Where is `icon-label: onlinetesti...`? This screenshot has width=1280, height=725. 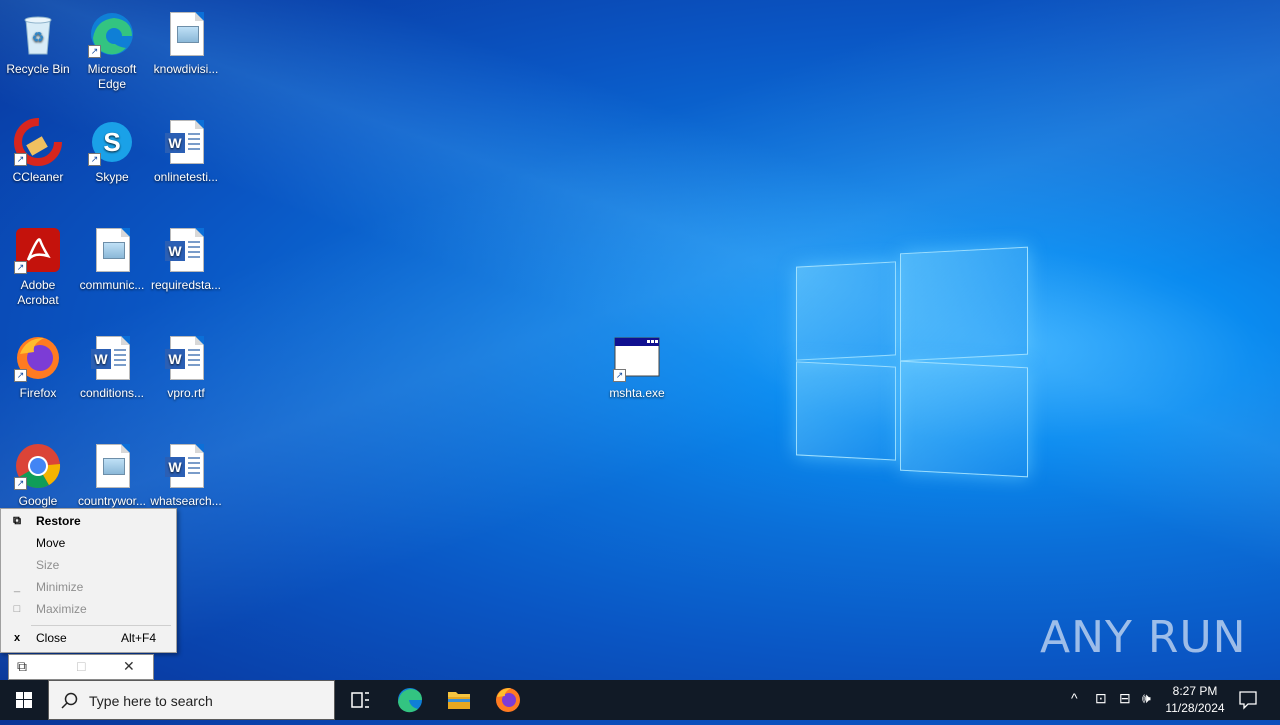 icon-label: onlinetesti... is located at coordinates (186, 177).